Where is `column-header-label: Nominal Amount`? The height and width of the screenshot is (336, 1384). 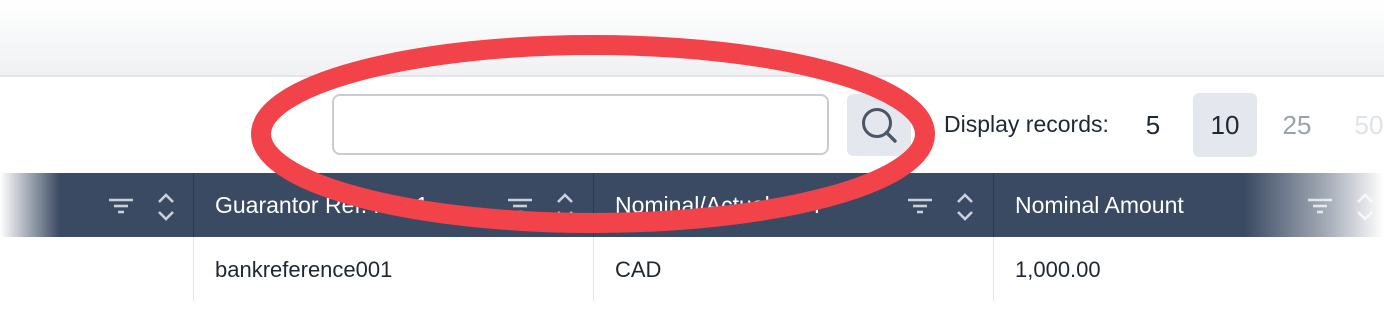 column-header-label: Nominal Amount is located at coordinates (1099, 205).